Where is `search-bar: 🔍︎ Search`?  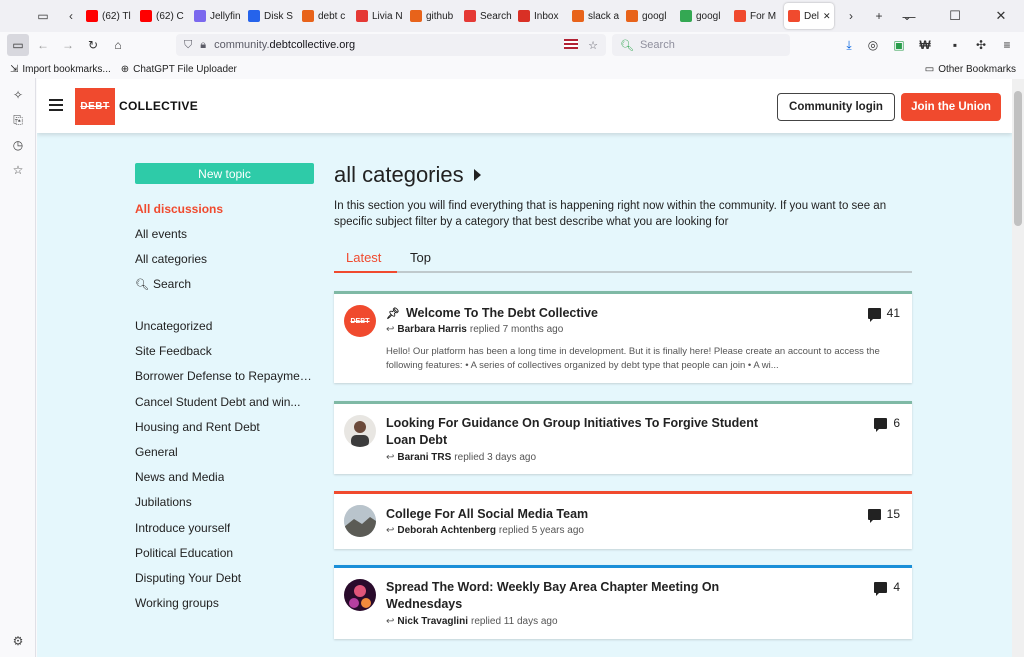 search-bar: 🔍︎ Search is located at coordinates (701, 45).